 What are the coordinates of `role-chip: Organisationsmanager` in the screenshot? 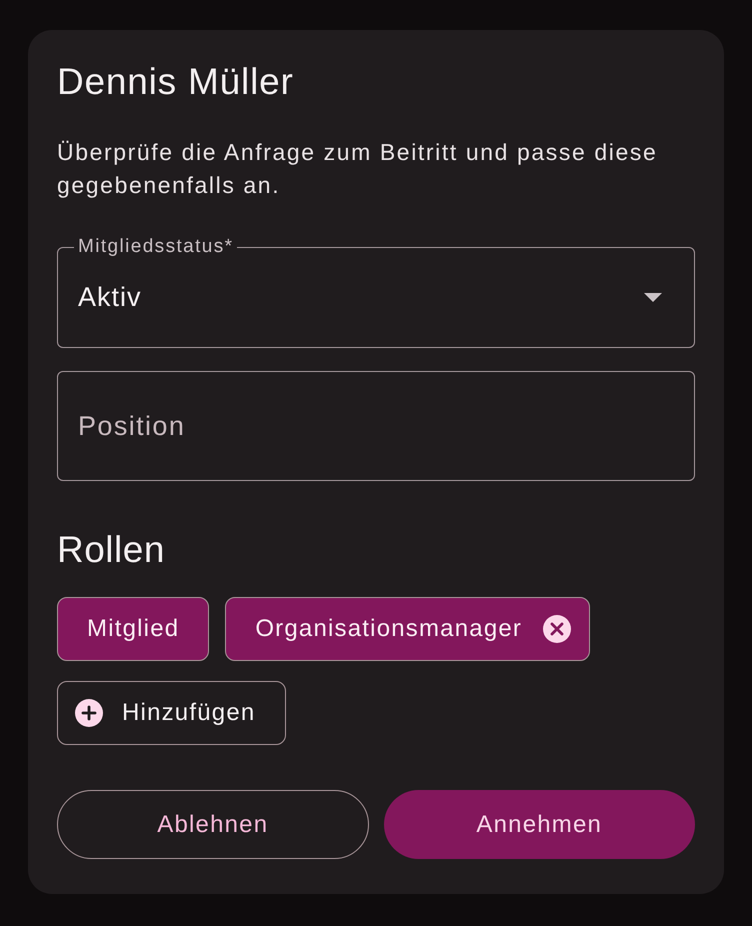 It's located at (407, 629).